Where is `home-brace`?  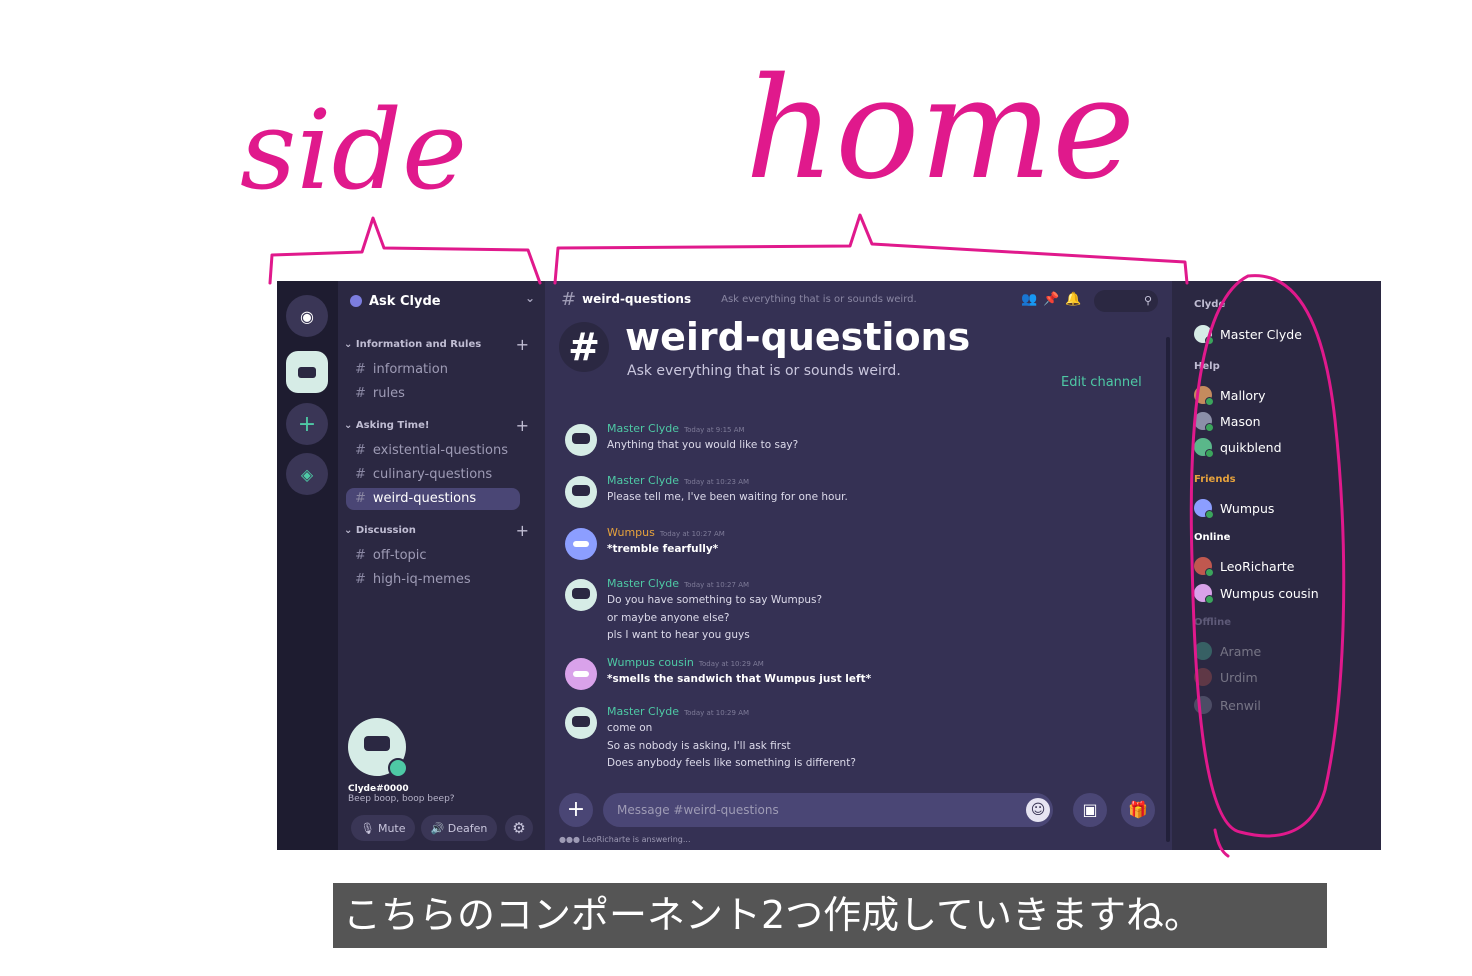 home-brace is located at coordinates (871, 249).